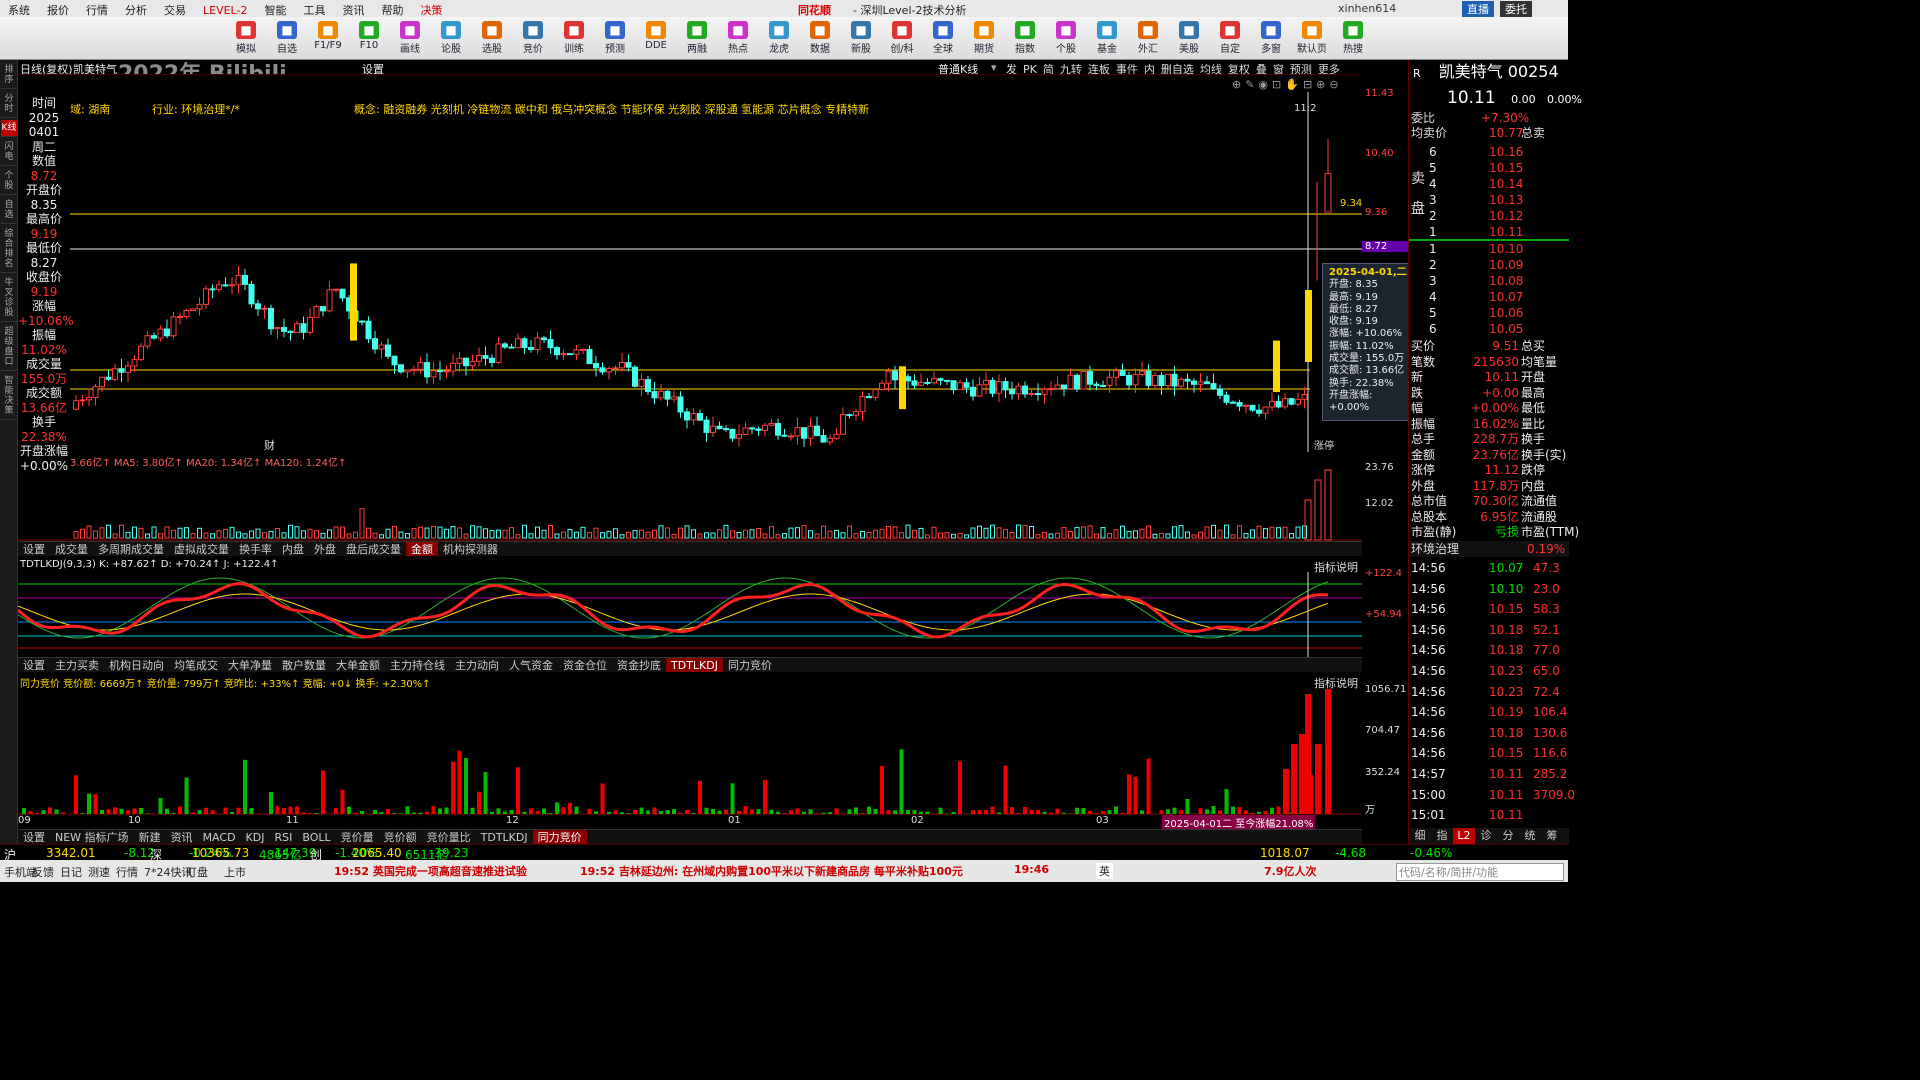 The image size is (1920, 1080). What do you see at coordinates (1489, 184) in the screenshot?
I see `sell-level-4: 4 10.14` at bounding box center [1489, 184].